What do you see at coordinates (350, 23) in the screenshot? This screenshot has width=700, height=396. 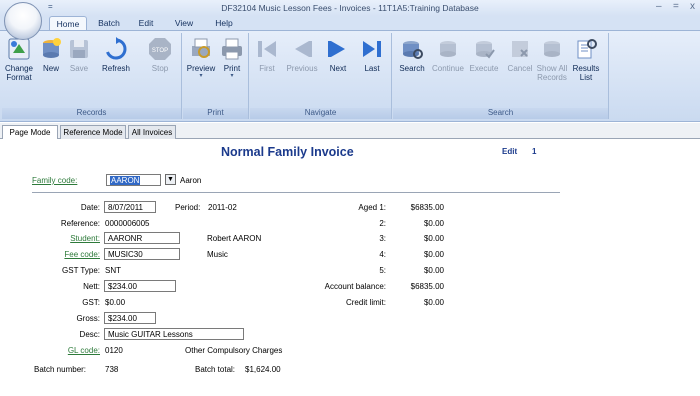 I see `ribbon-tab-bar: Home Batch Edit View Help` at bounding box center [350, 23].